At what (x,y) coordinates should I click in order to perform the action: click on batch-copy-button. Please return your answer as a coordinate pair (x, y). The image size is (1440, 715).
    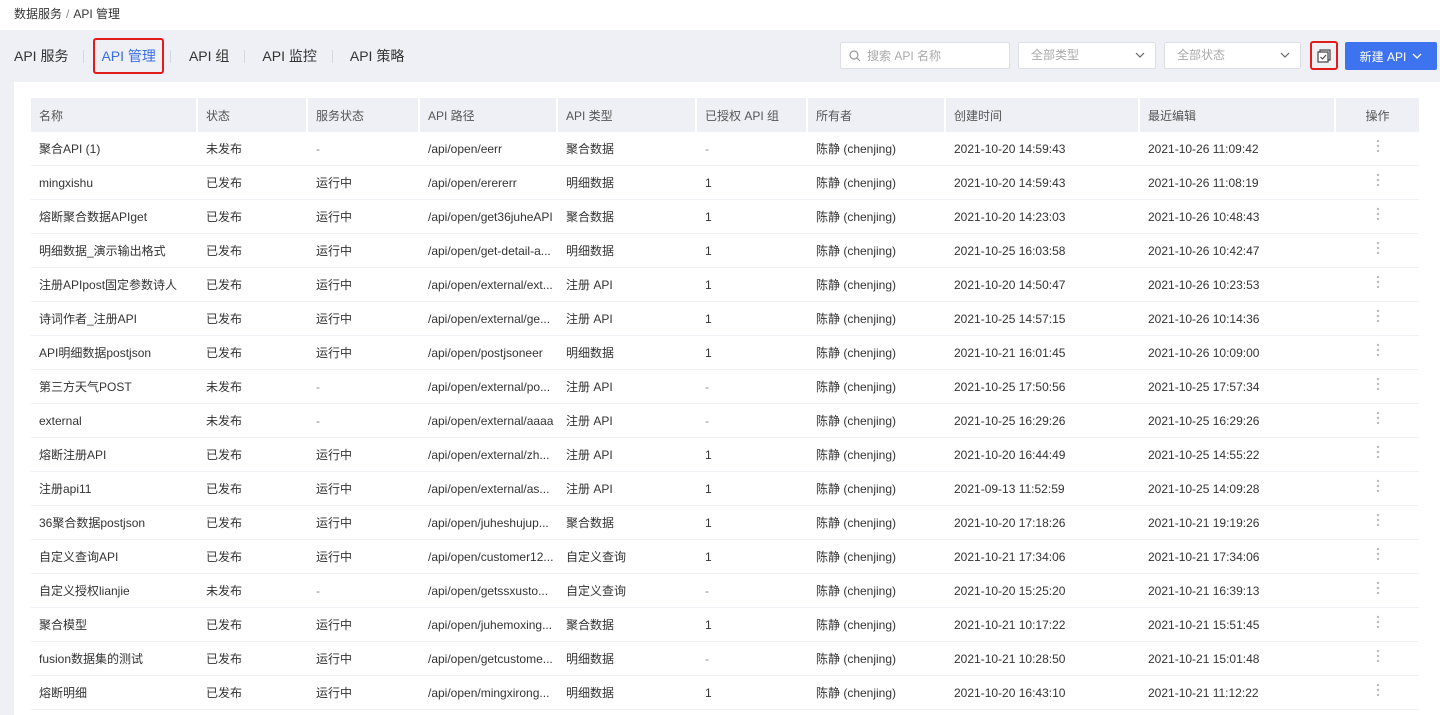
    Looking at the image, I should click on (1324, 55).